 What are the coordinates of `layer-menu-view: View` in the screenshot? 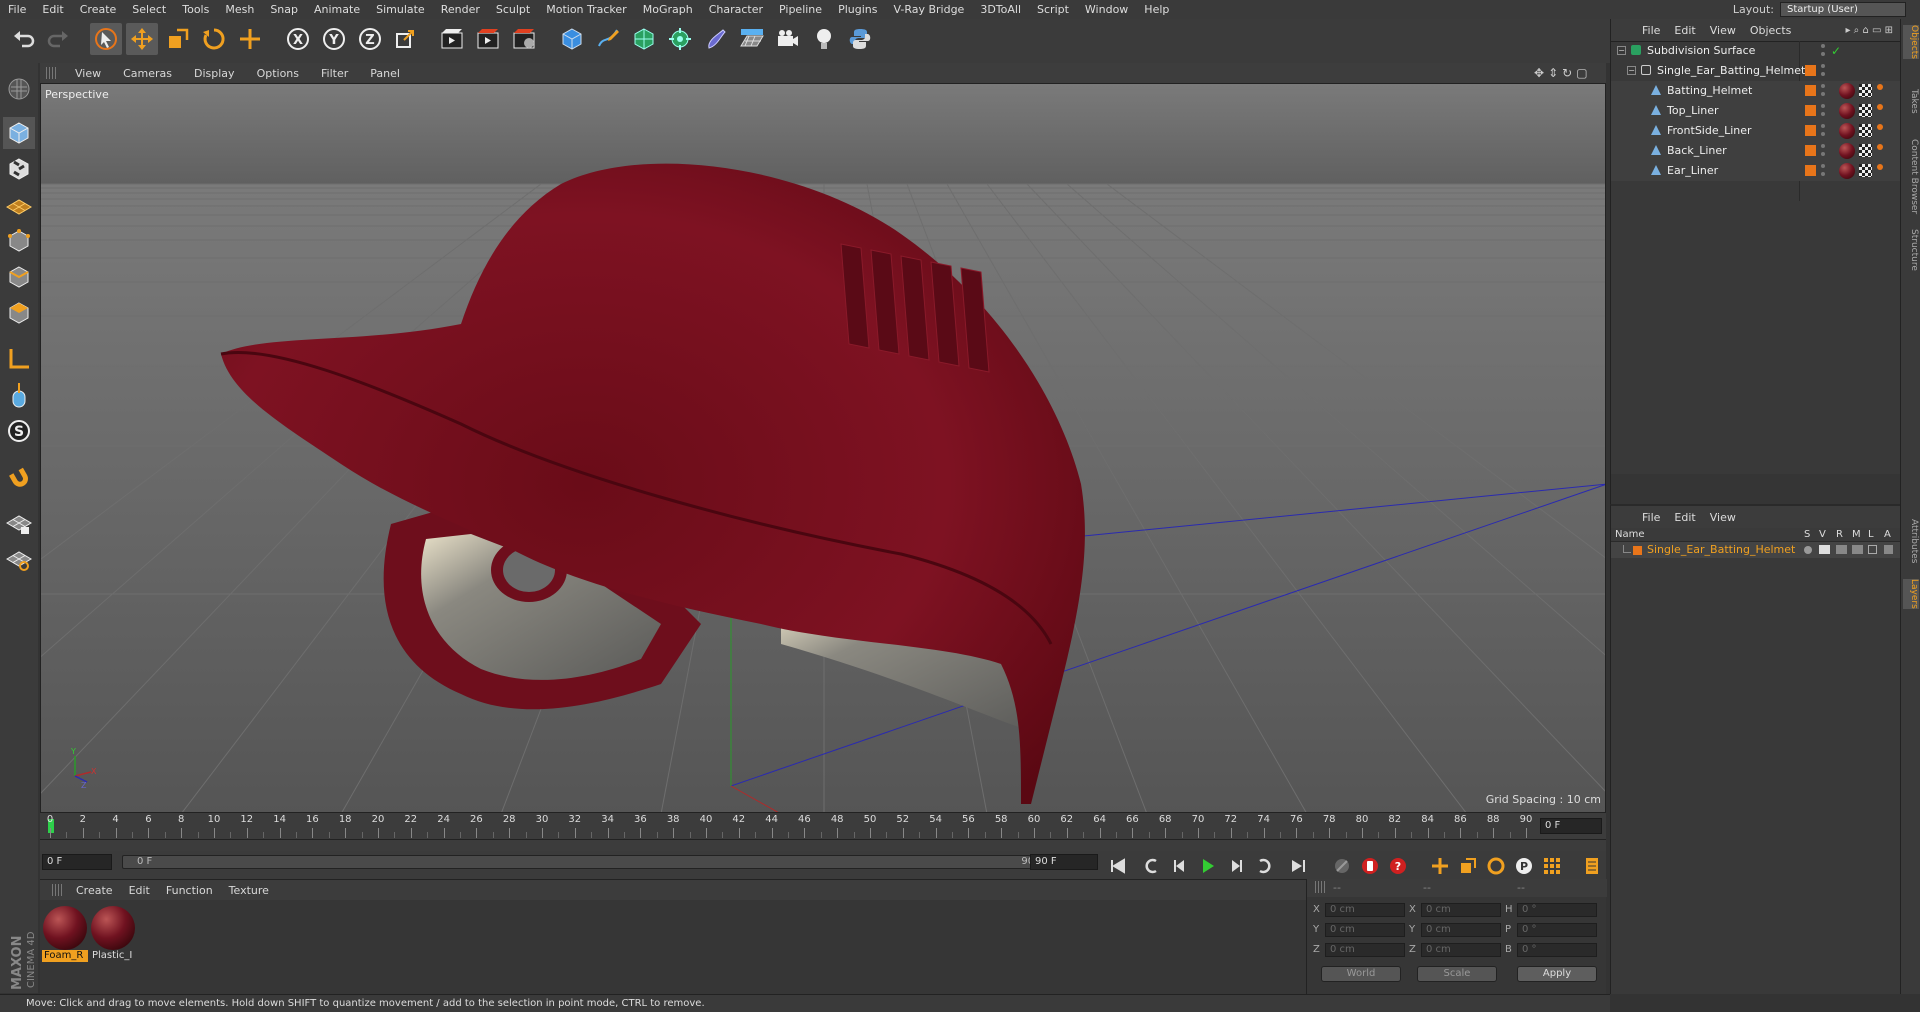 It's located at (1723, 517).